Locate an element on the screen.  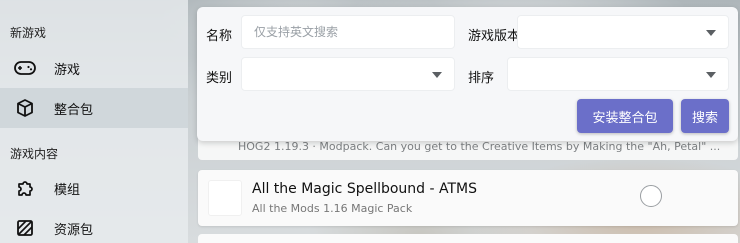
name-label: 名称 is located at coordinates (219, 36).